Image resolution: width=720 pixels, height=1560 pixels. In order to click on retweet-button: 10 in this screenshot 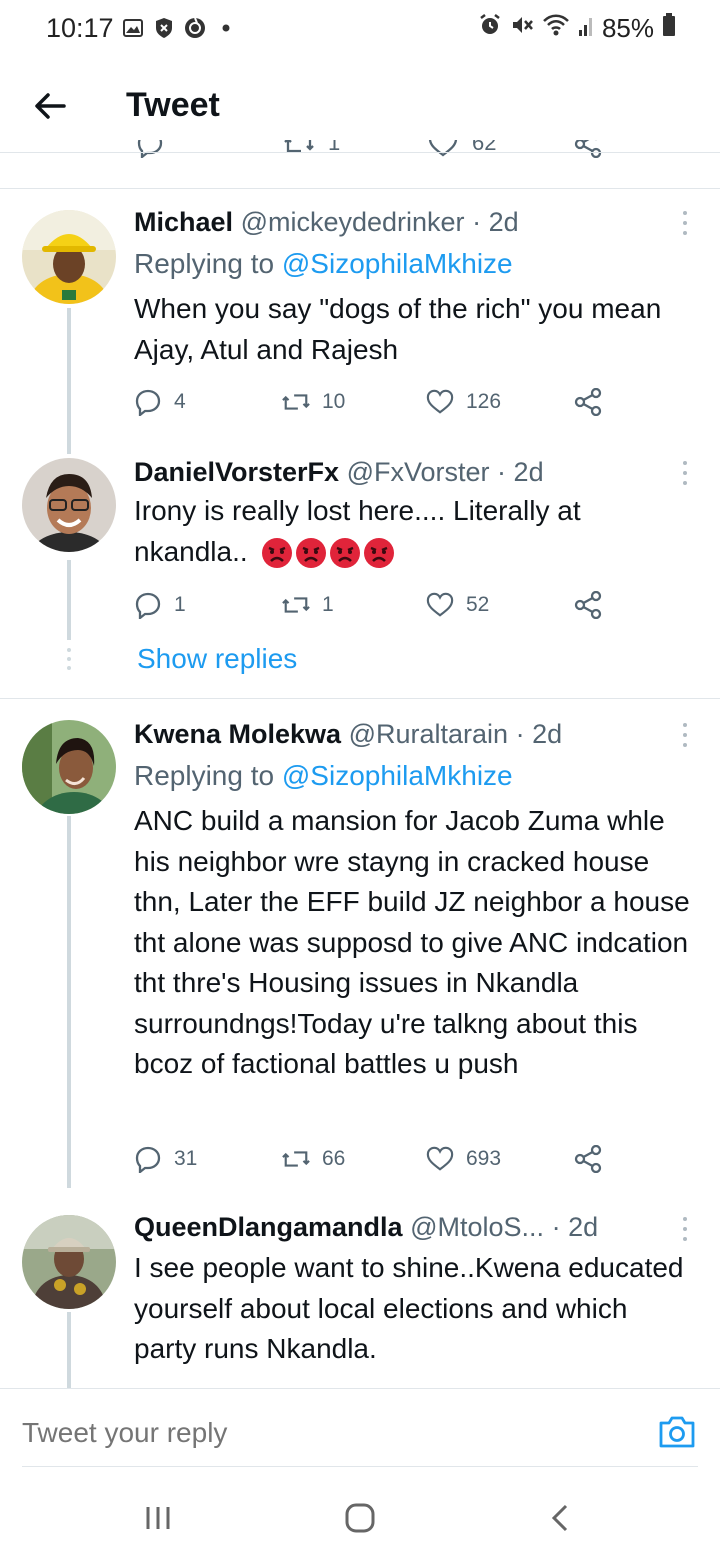, I will do `click(313, 402)`.